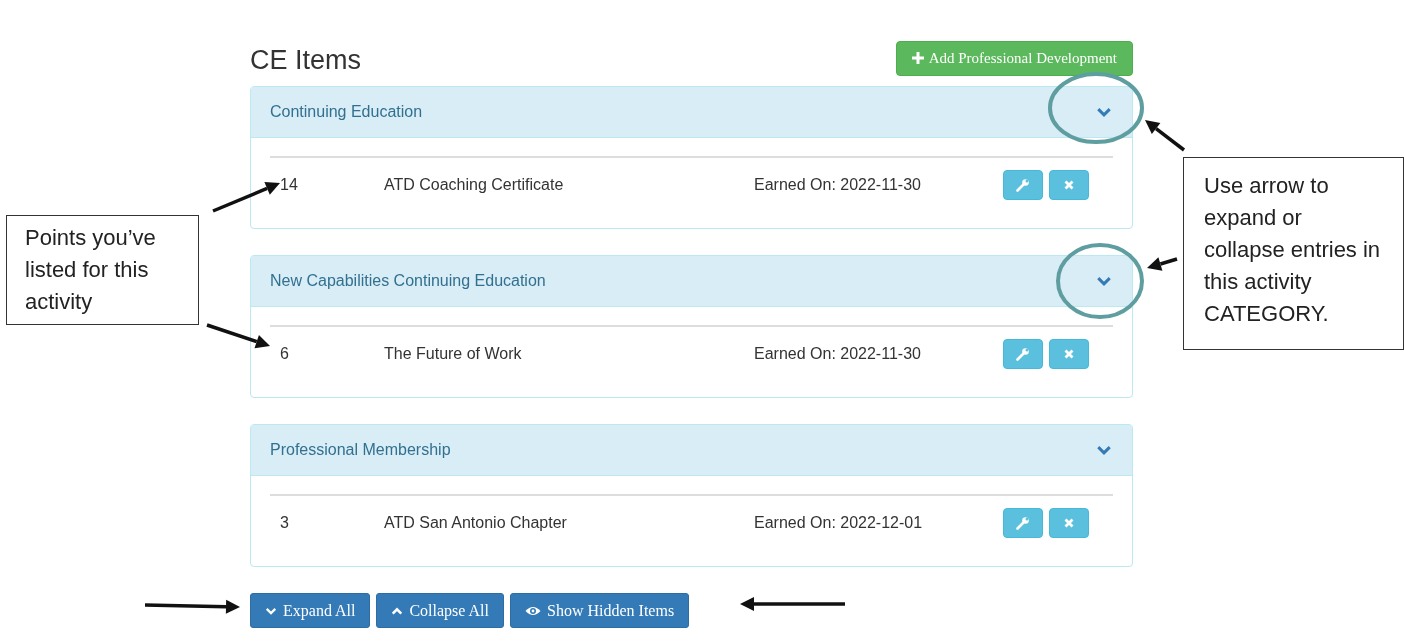 This screenshot has width=1404, height=641. I want to click on points-text: 6, so click(284, 354).